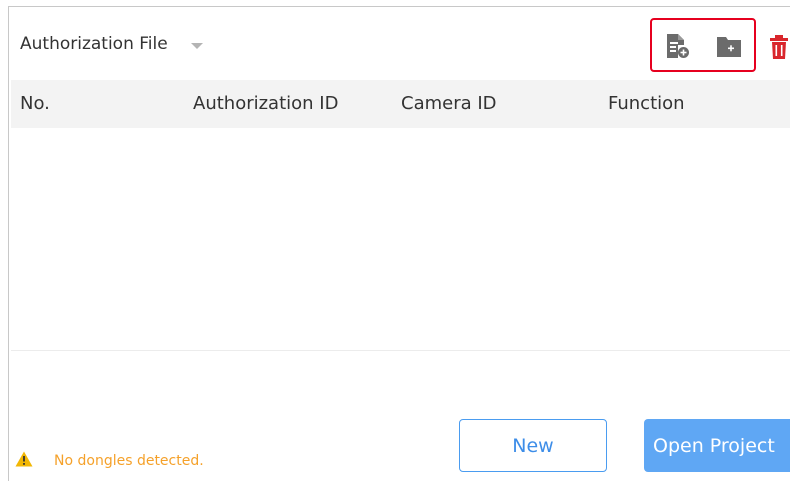 This screenshot has height=481, width=790. What do you see at coordinates (129, 461) in the screenshot?
I see `no-dongles-message: No dongles detected.` at bounding box center [129, 461].